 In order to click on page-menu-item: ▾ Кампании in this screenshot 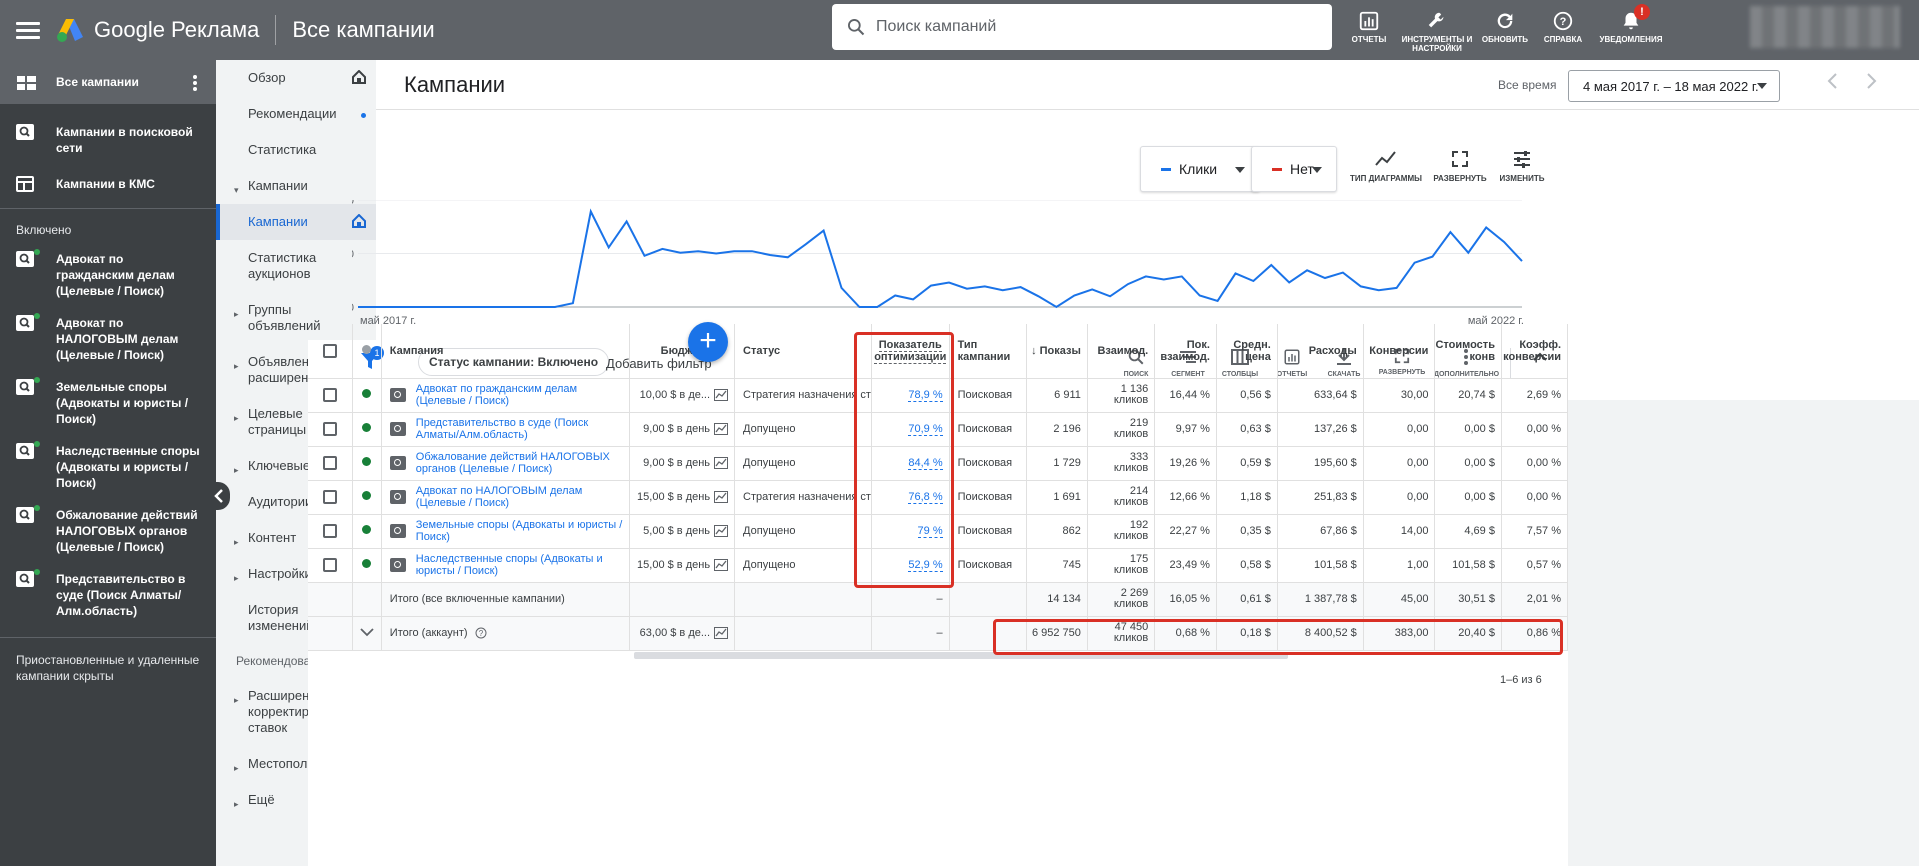, I will do `click(296, 186)`.